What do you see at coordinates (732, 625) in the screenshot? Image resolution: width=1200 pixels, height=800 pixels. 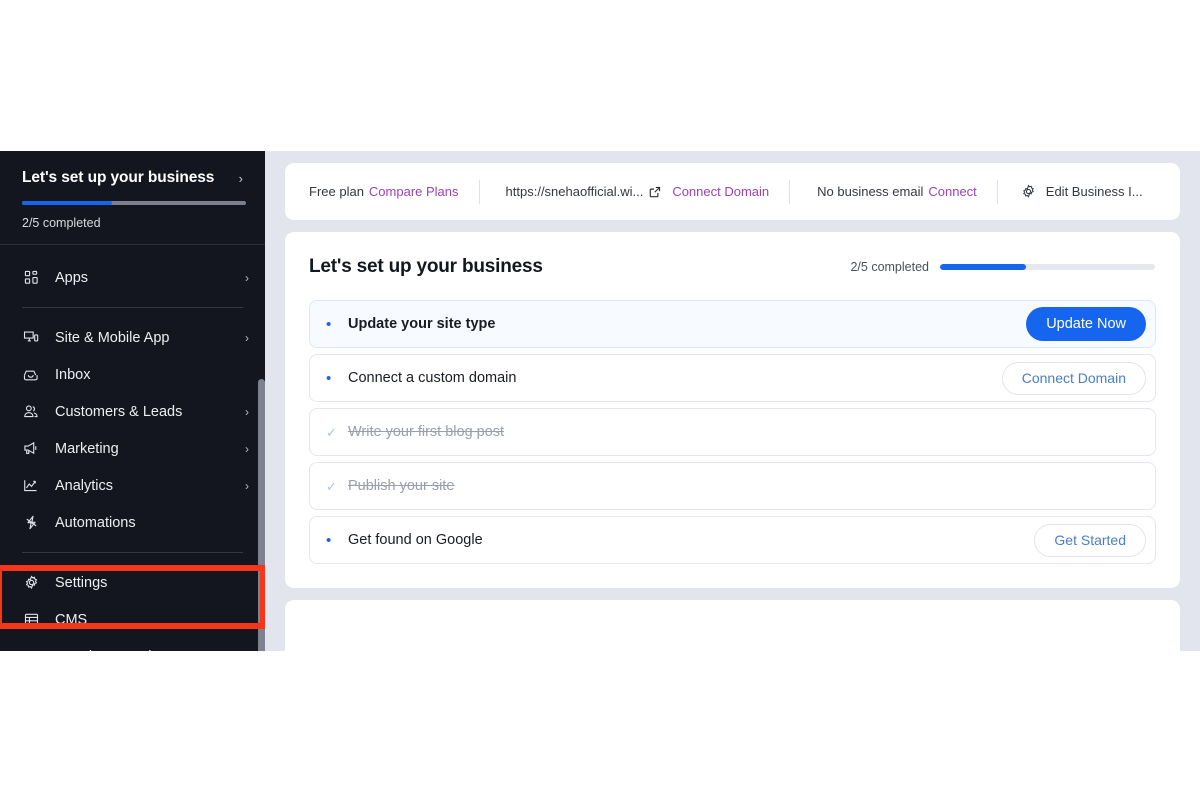 I see `secondary-card` at bounding box center [732, 625].